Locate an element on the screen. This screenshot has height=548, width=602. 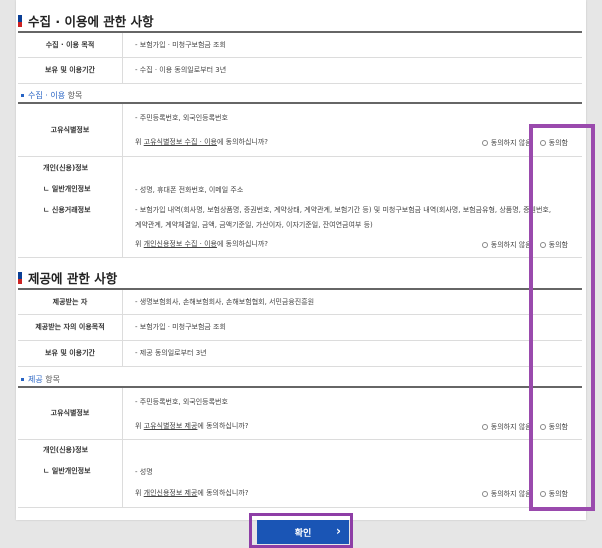
general-info-value: - 성명, 휴대폰 전화번호, 이메일 주소 is located at coordinates (189, 189).